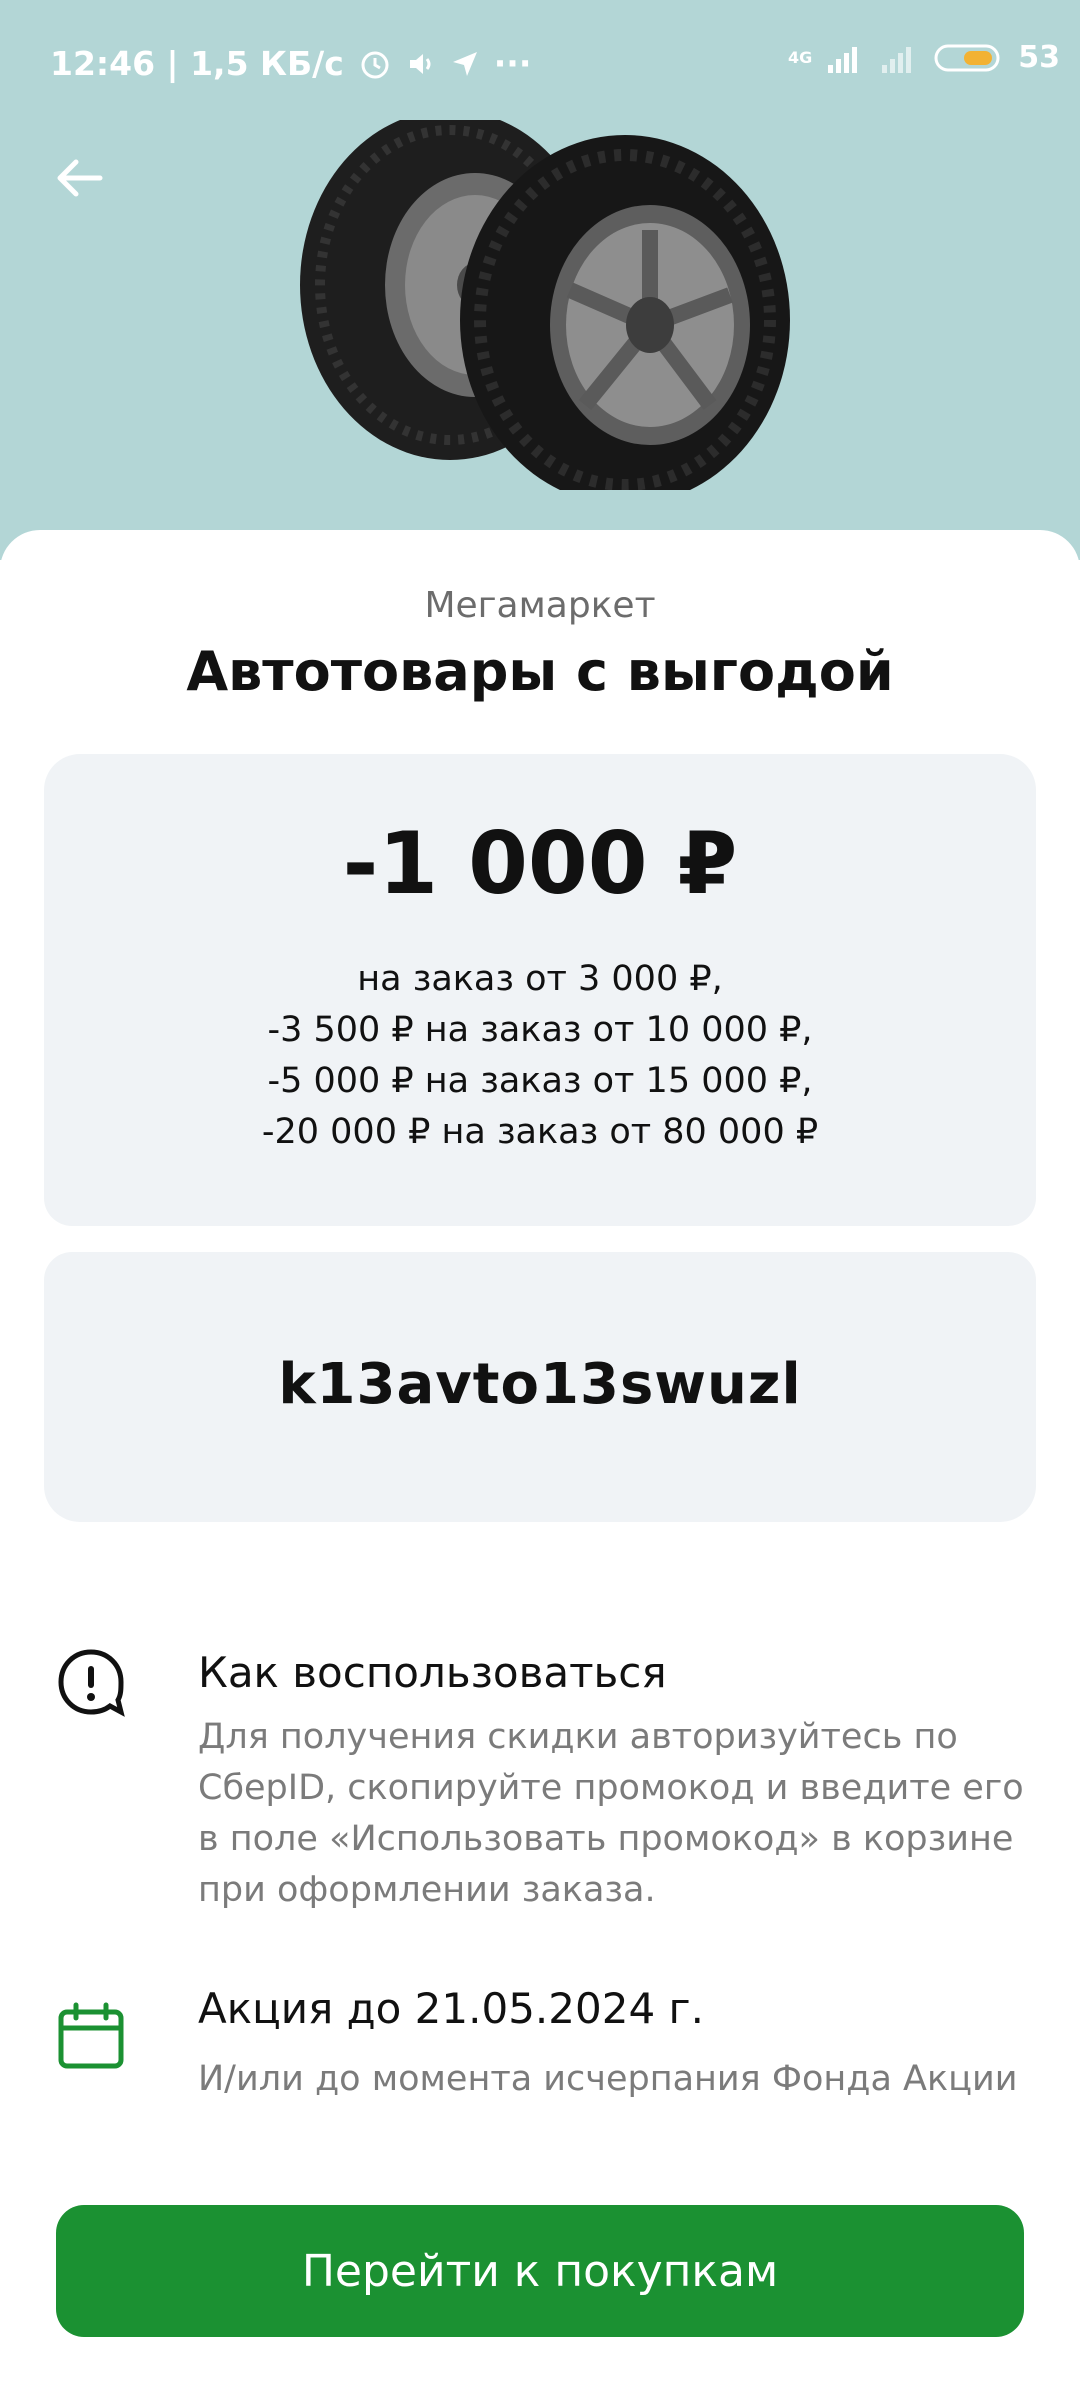  What do you see at coordinates (540, 864) in the screenshot?
I see `discount-amount: -1 000 ₽` at bounding box center [540, 864].